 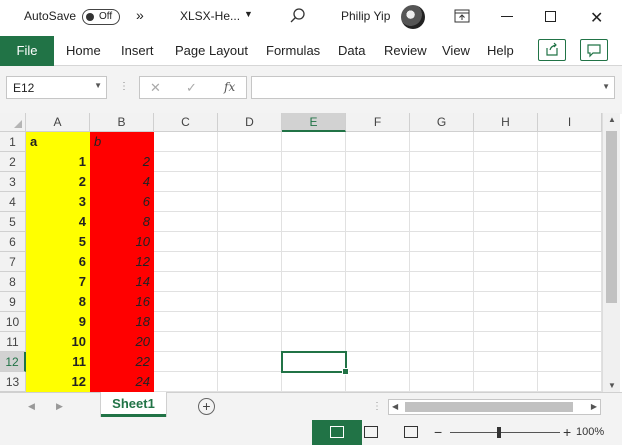 I want to click on tab-data: Data, so click(x=351, y=50).